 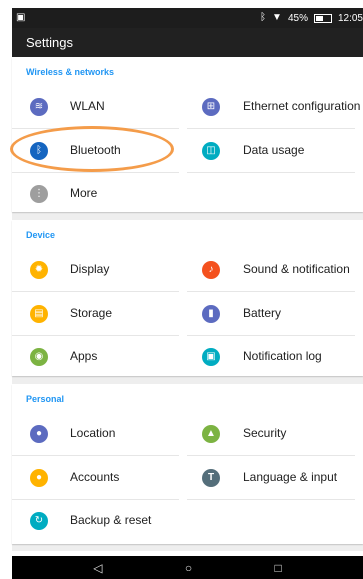 I want to click on setting-battery: ▮ Battery, so click(x=275, y=314).